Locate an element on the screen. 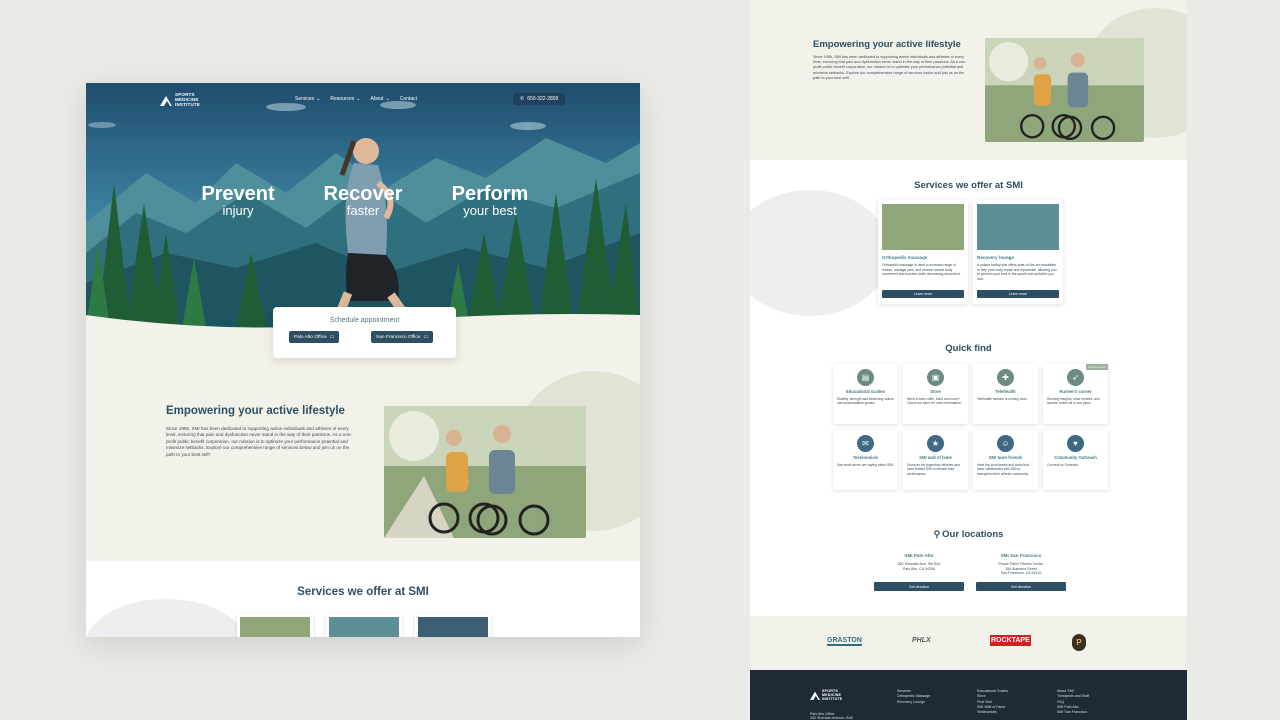 The image size is (1280, 720). quick-find-card-title: Runner's corner is located at coordinates (1075, 391).